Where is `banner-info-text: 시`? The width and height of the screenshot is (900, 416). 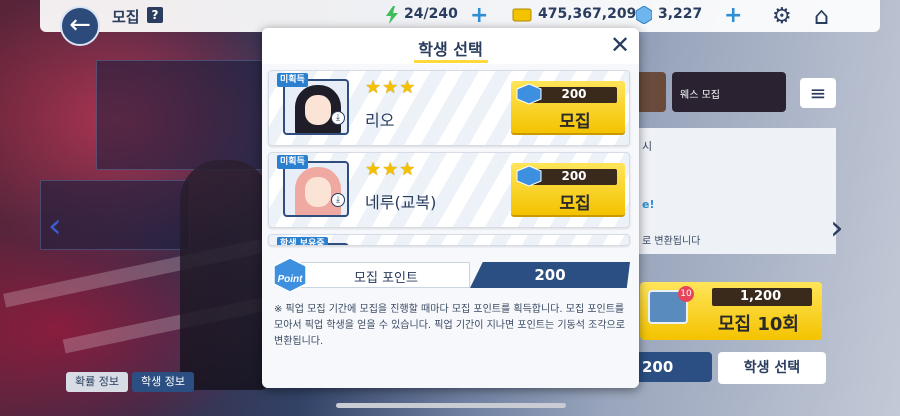
banner-info-text: 시 is located at coordinates (647, 146).